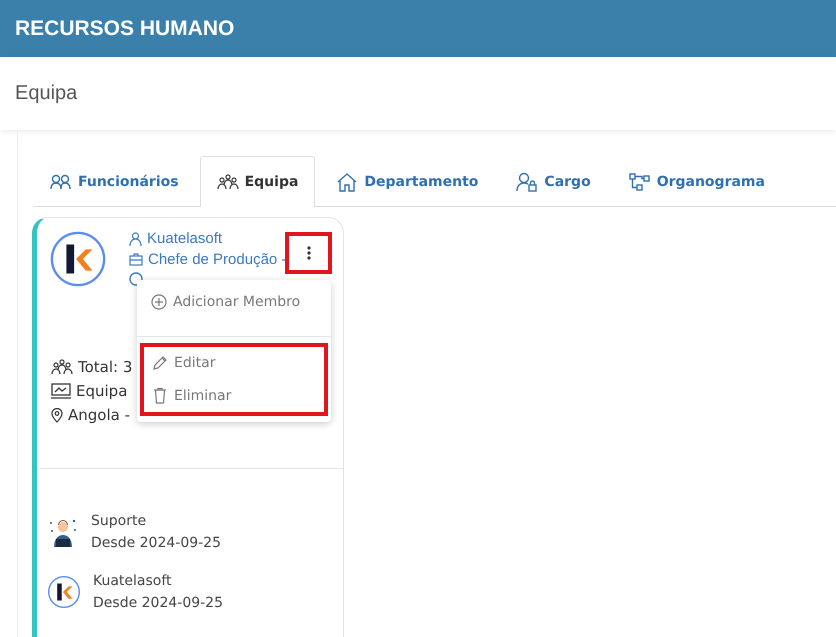 The height and width of the screenshot is (637, 836). I want to click on tab: Cargo, so click(553, 181).